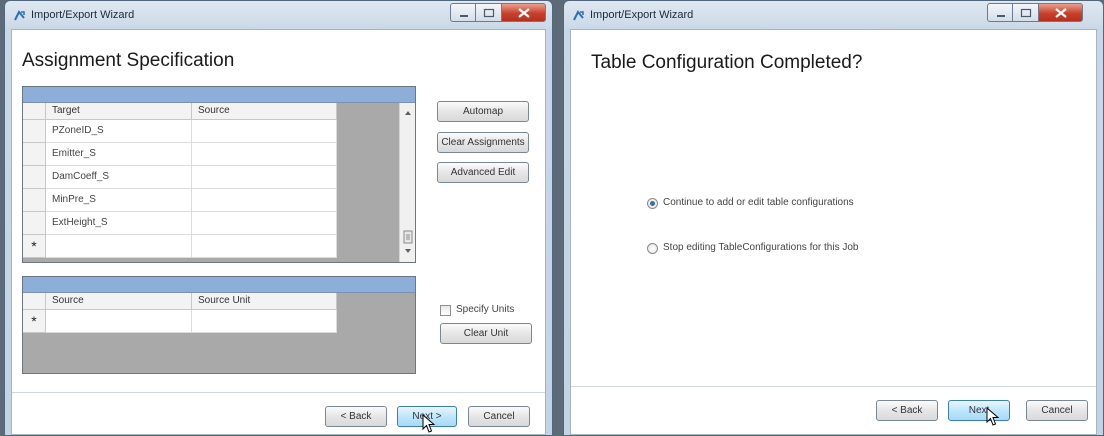  What do you see at coordinates (119, 154) in the screenshot?
I see `target-cell: Emitter_S` at bounding box center [119, 154].